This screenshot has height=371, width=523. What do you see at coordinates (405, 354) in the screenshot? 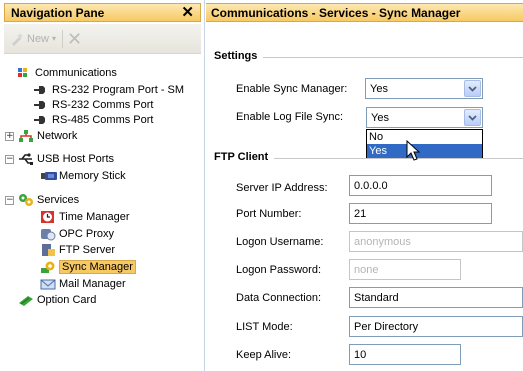
I see `keep-alive-input: 10` at bounding box center [405, 354].